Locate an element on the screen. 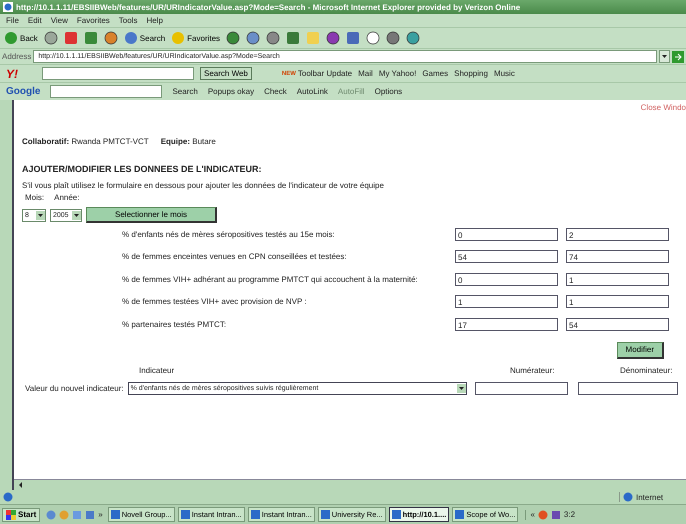  column-header: Numérateur: is located at coordinates (532, 370).